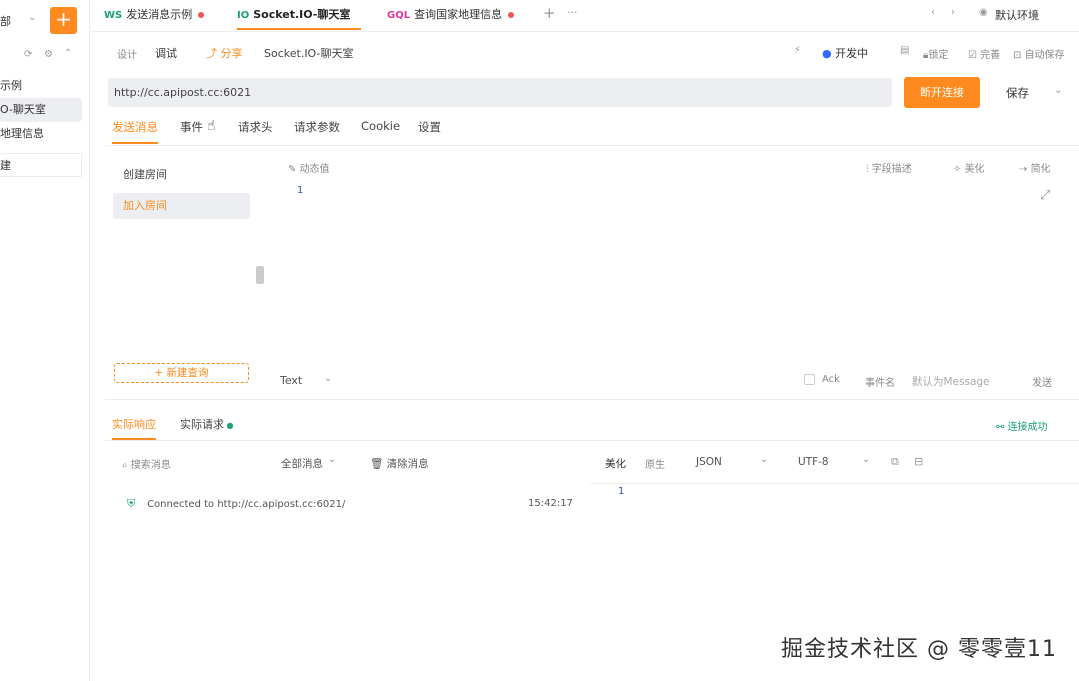 This screenshot has width=1079, height=681. I want to click on more-icon: ···, so click(572, 12).